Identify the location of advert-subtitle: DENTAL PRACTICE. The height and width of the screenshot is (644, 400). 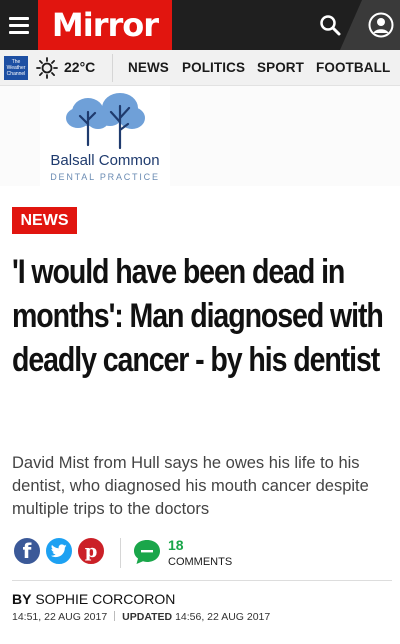
(105, 177).